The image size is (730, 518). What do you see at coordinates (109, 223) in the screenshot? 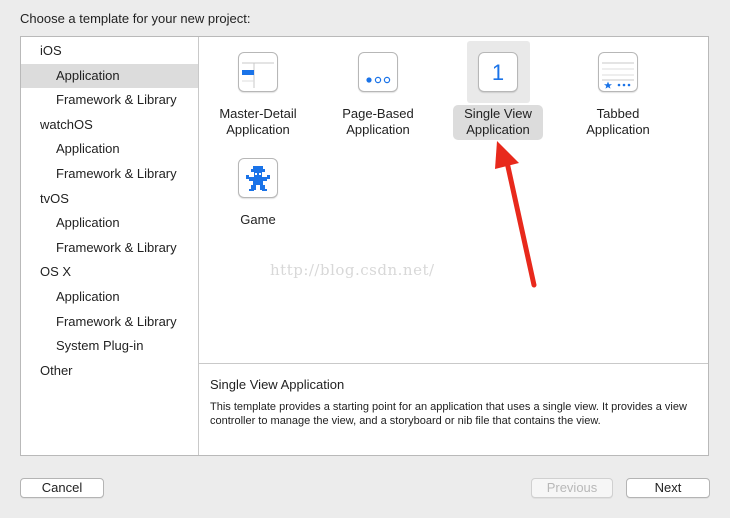
I see `sidebar-item-tvos-application: Application` at bounding box center [109, 223].